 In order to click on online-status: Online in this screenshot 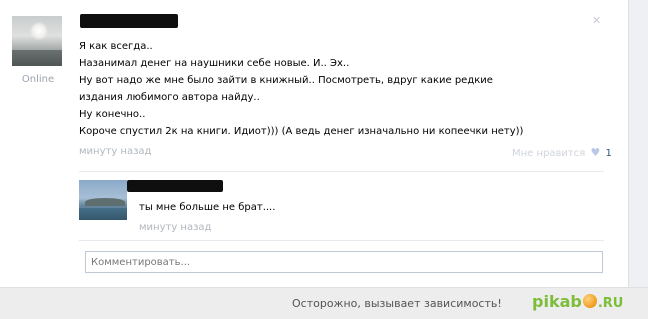, I will do `click(38, 79)`.